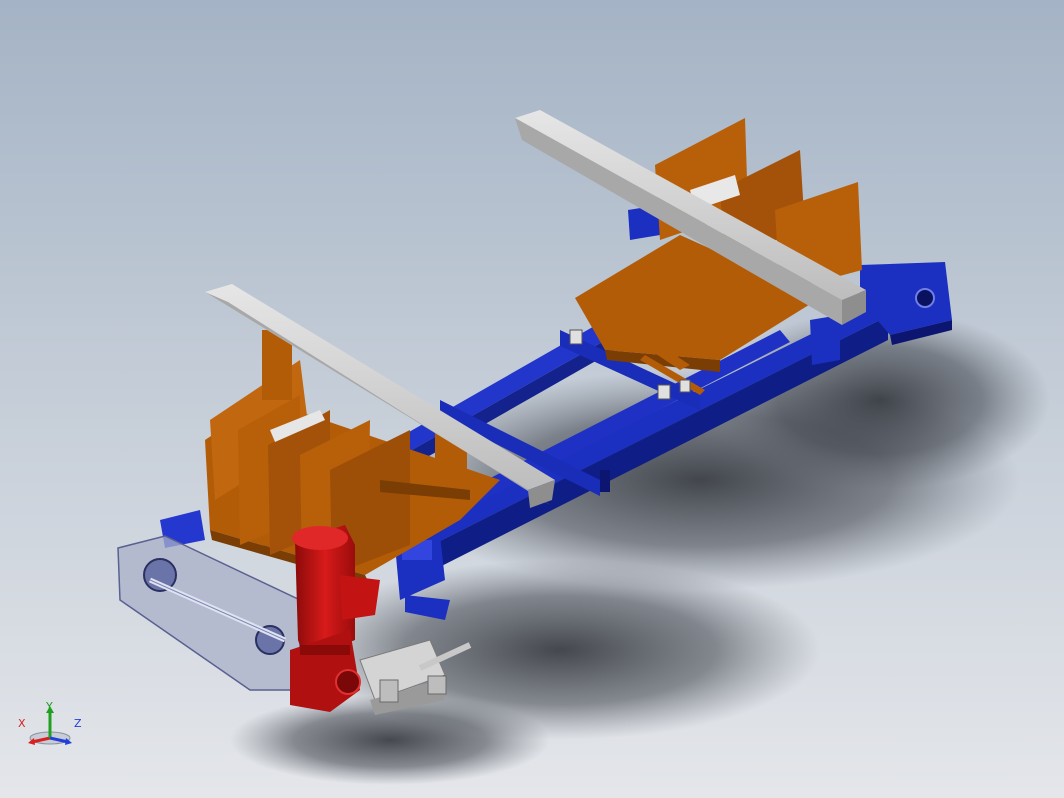 Image resolution: width=1064 pixels, height=798 pixels. Describe the element at coordinates (209, 613) in the screenshot. I see `chain-guard` at that location.